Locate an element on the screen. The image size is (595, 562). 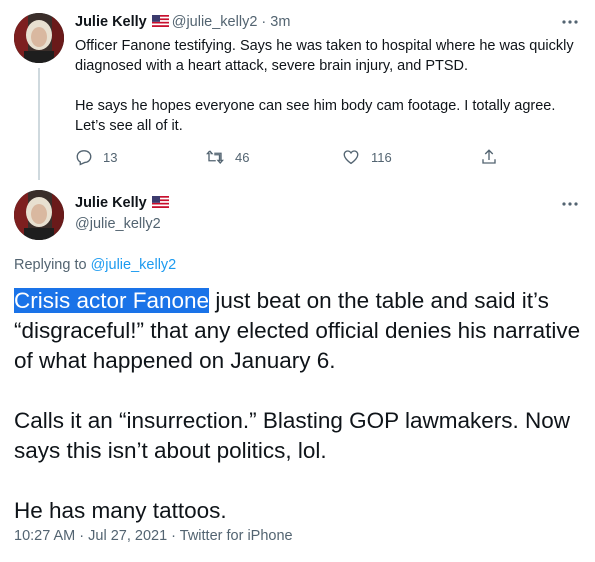
share-button is located at coordinates (494, 157).